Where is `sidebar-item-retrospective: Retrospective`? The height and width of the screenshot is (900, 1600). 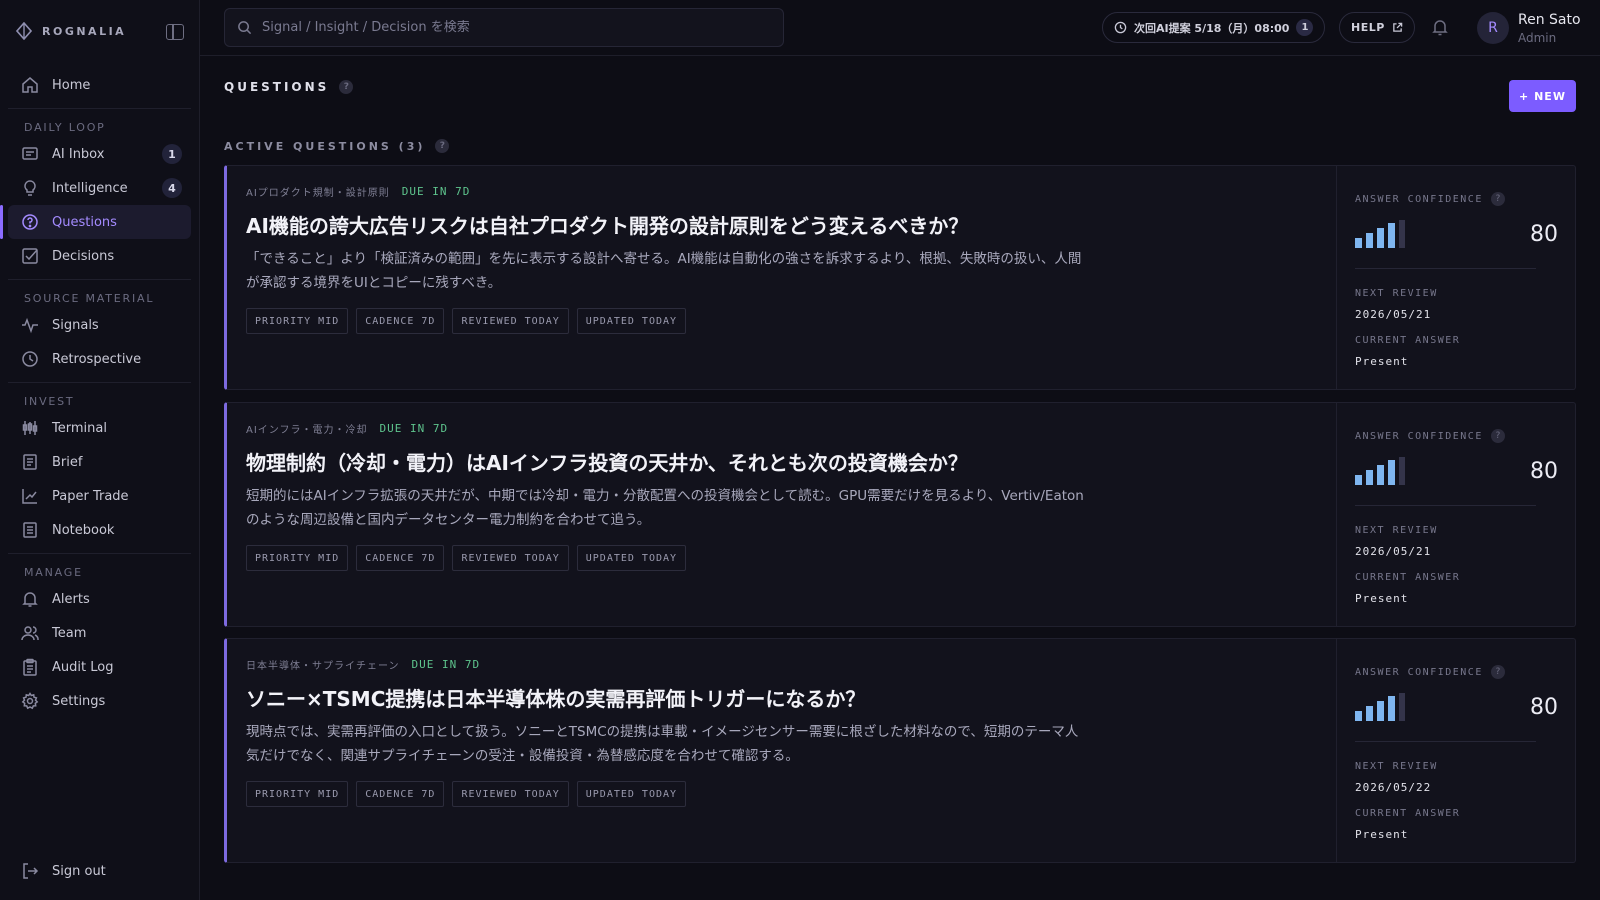
sidebar-item-retrospective: Retrospective is located at coordinates (99, 359).